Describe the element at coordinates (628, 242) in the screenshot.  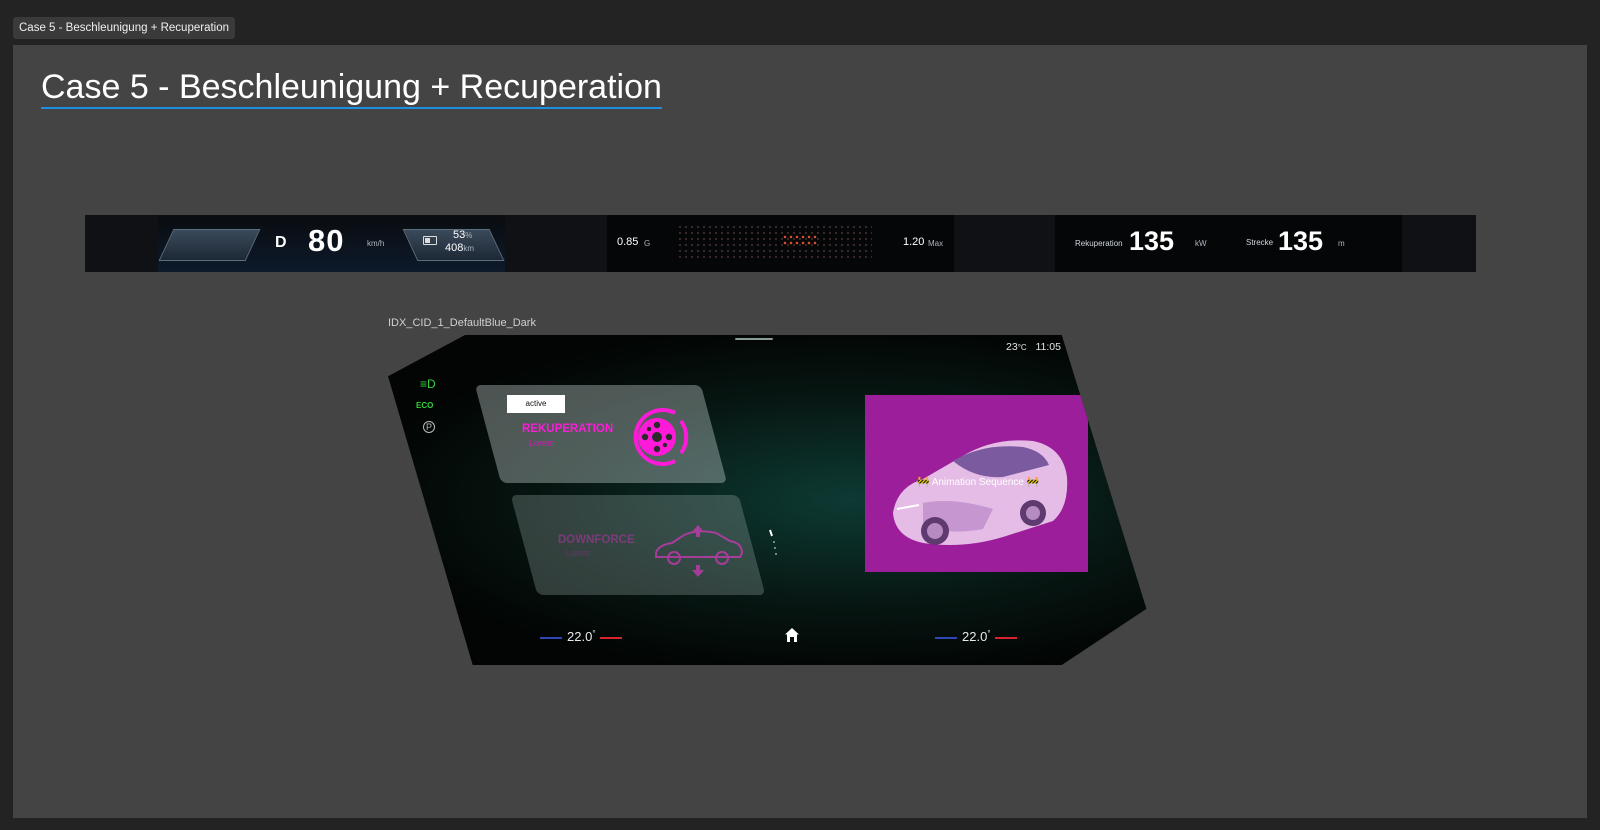
I see `gforce-current: 0.85` at that location.